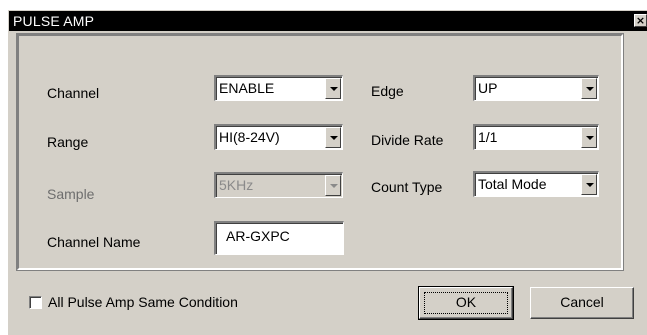 The width and height of the screenshot is (647, 335). What do you see at coordinates (488, 137) in the screenshot?
I see `divide-rate-value: 1/1` at bounding box center [488, 137].